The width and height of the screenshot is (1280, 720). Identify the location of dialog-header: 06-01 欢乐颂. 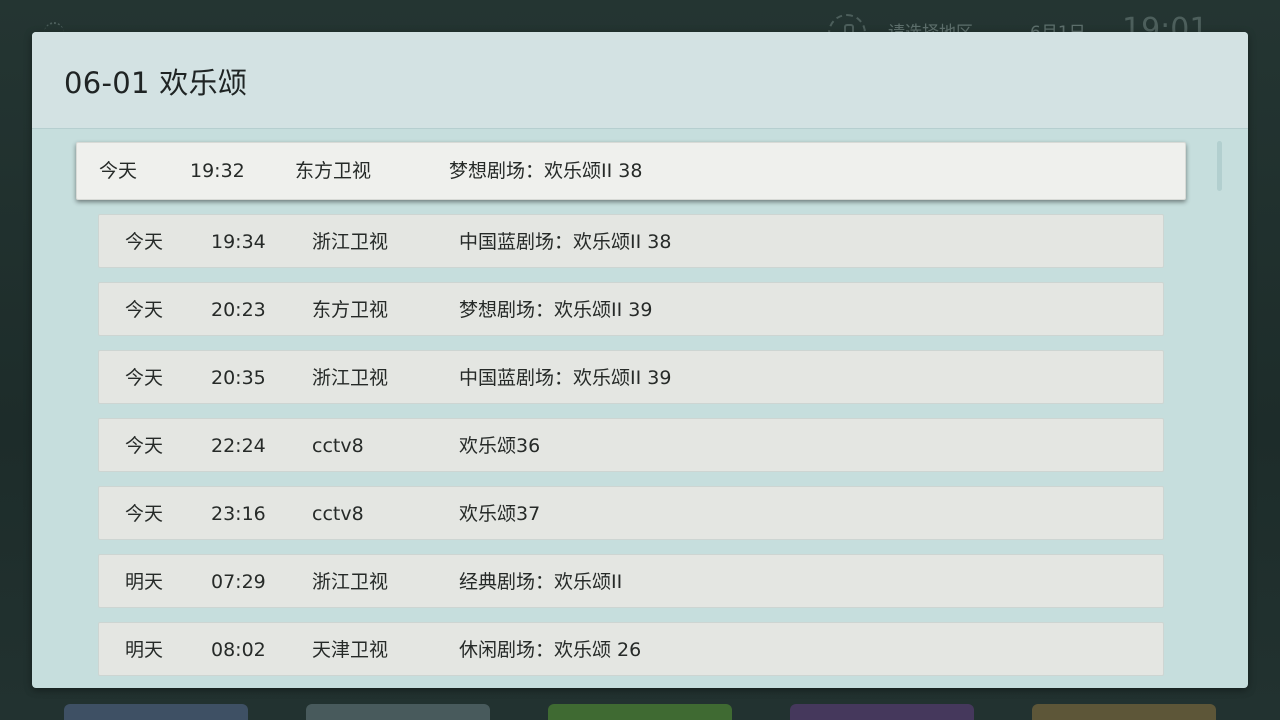
(640, 80).